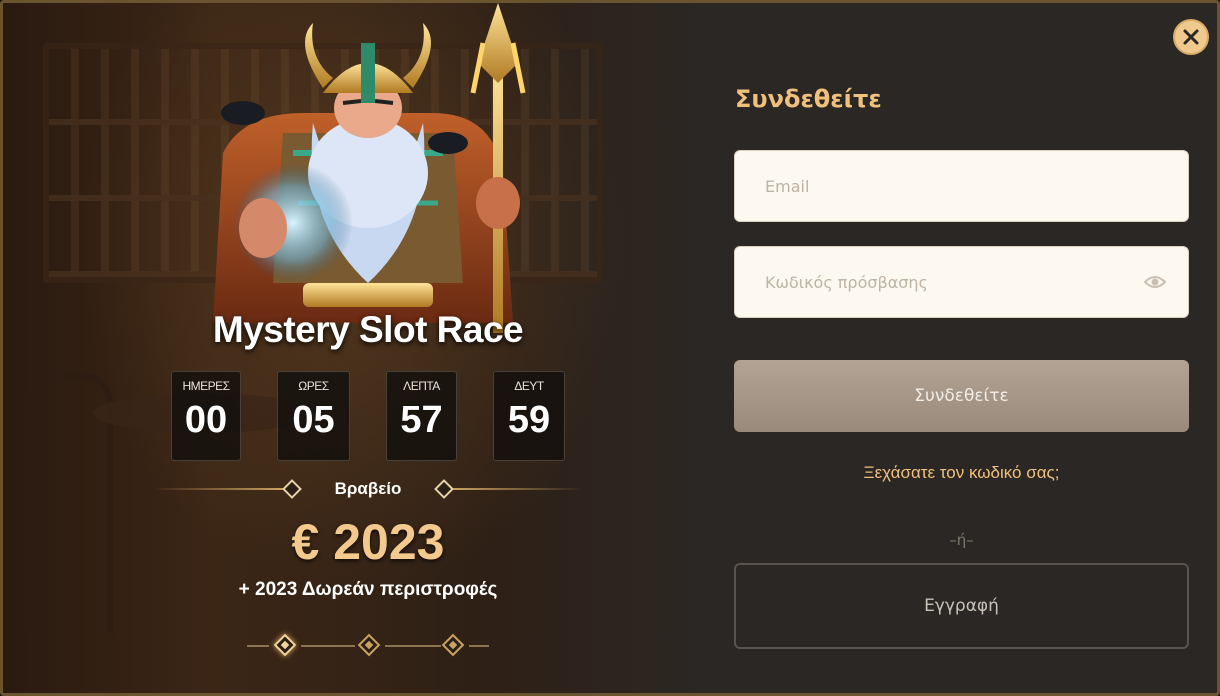 The width and height of the screenshot is (1220, 696). Describe the element at coordinates (961, 606) in the screenshot. I see `register-button: Εγγραφή` at that location.